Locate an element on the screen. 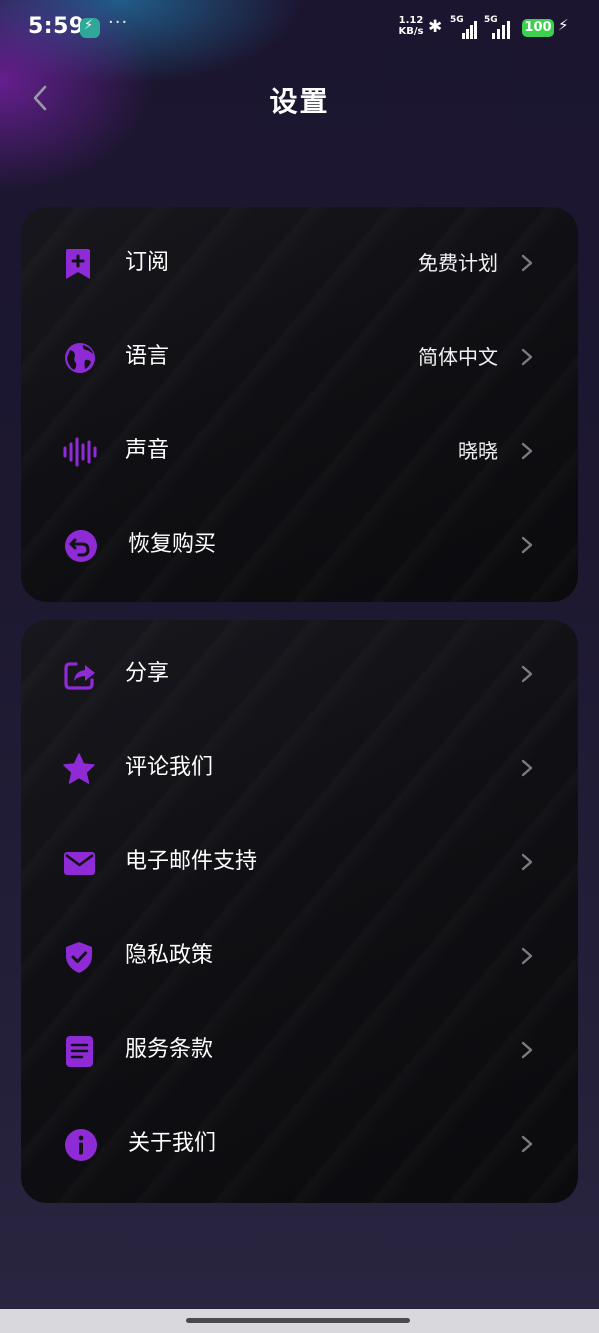 This screenshot has width=599, height=1333. setting-label: 分享 is located at coordinates (147, 673).